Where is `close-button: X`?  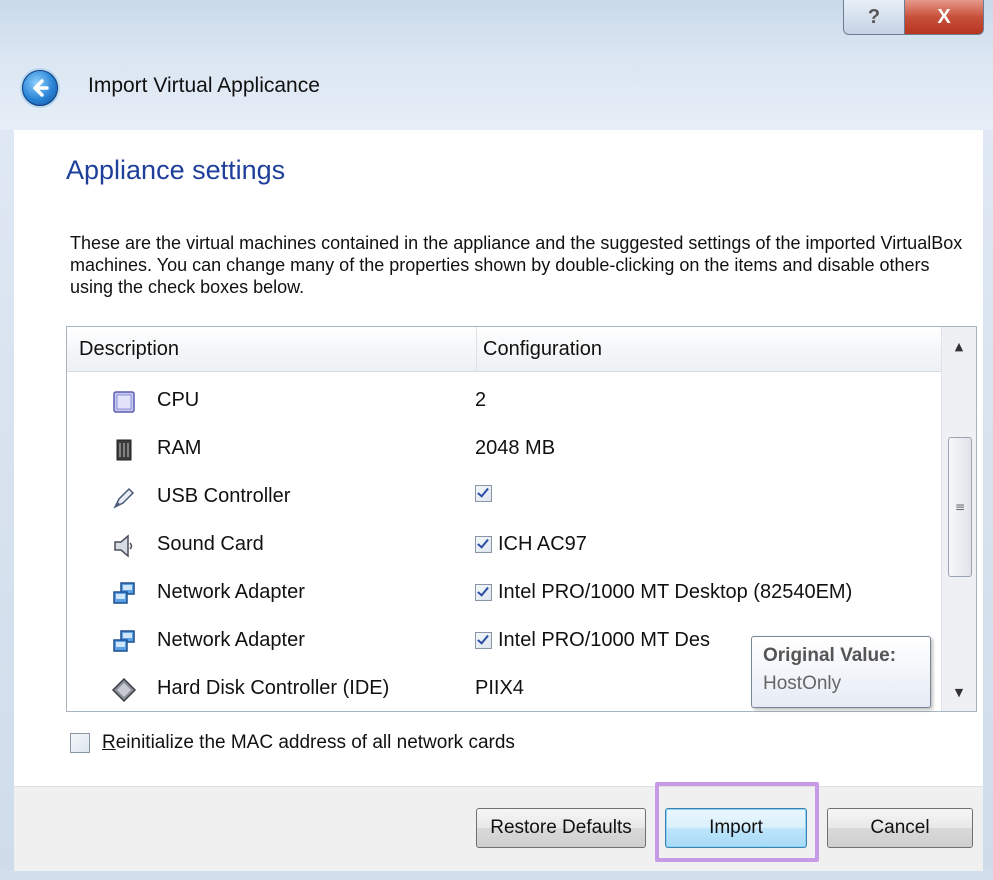
close-button: X is located at coordinates (944, 17).